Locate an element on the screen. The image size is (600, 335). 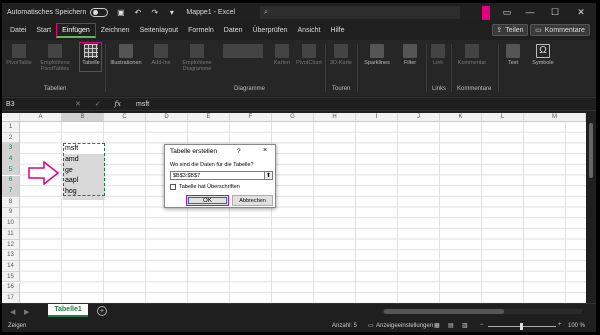
tab-seitenlayout: Seitenlayout is located at coordinates (159, 30).